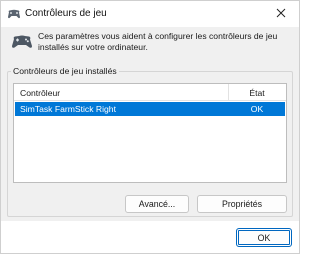 The width and height of the screenshot is (320, 254). What do you see at coordinates (228, 92) in the screenshot?
I see `column-divider` at bounding box center [228, 92].